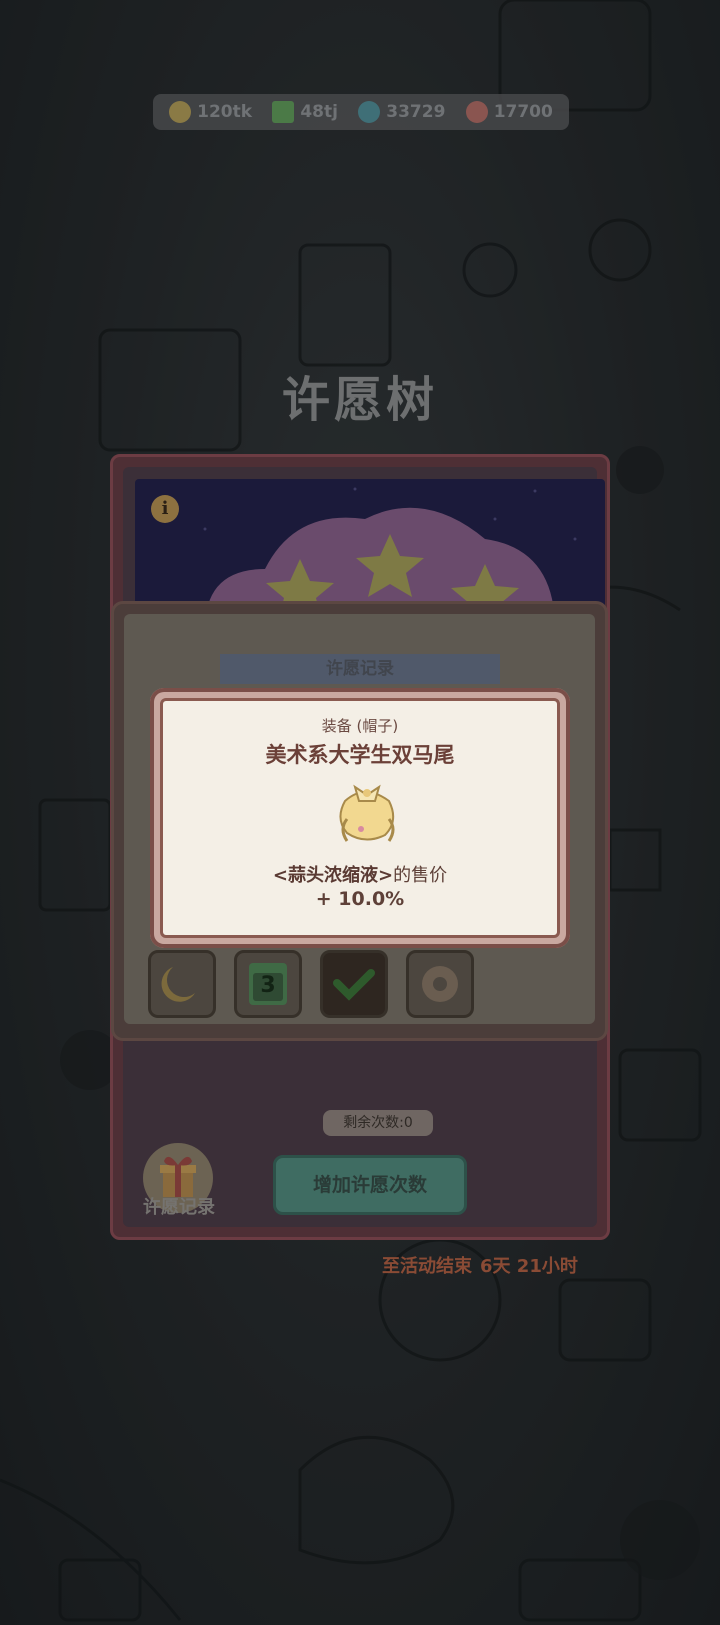  I want to click on resource-gems-value: 33729, so click(416, 112).